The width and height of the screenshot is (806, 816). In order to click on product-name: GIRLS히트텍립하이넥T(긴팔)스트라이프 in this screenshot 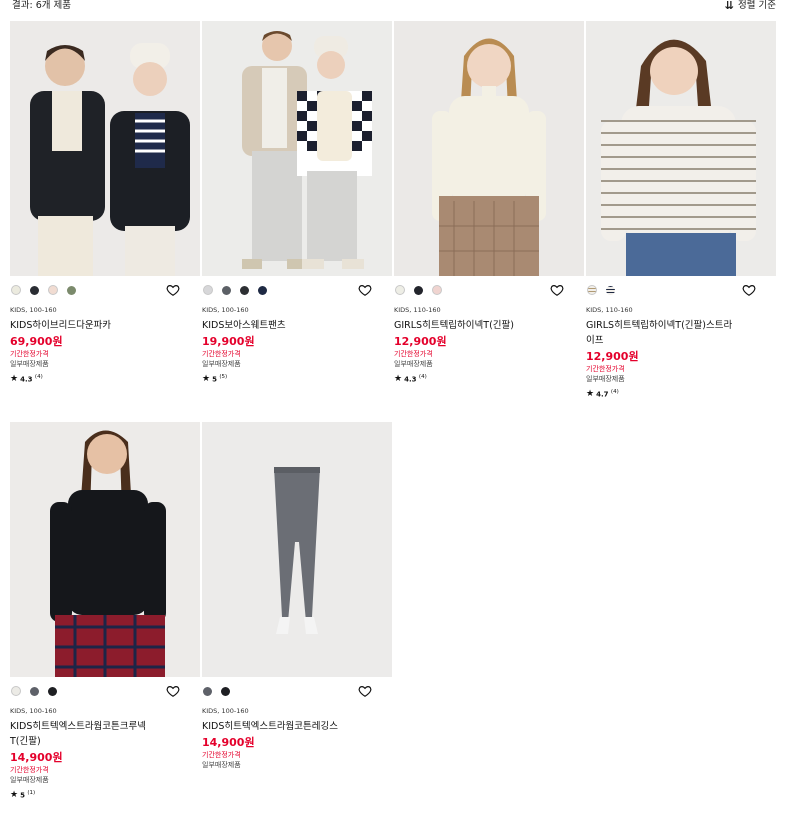, I will do `click(661, 333)`.